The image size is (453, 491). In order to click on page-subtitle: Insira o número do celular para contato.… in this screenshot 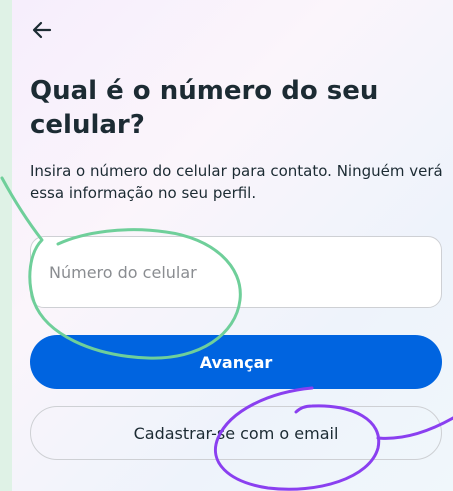, I will do `click(236, 182)`.